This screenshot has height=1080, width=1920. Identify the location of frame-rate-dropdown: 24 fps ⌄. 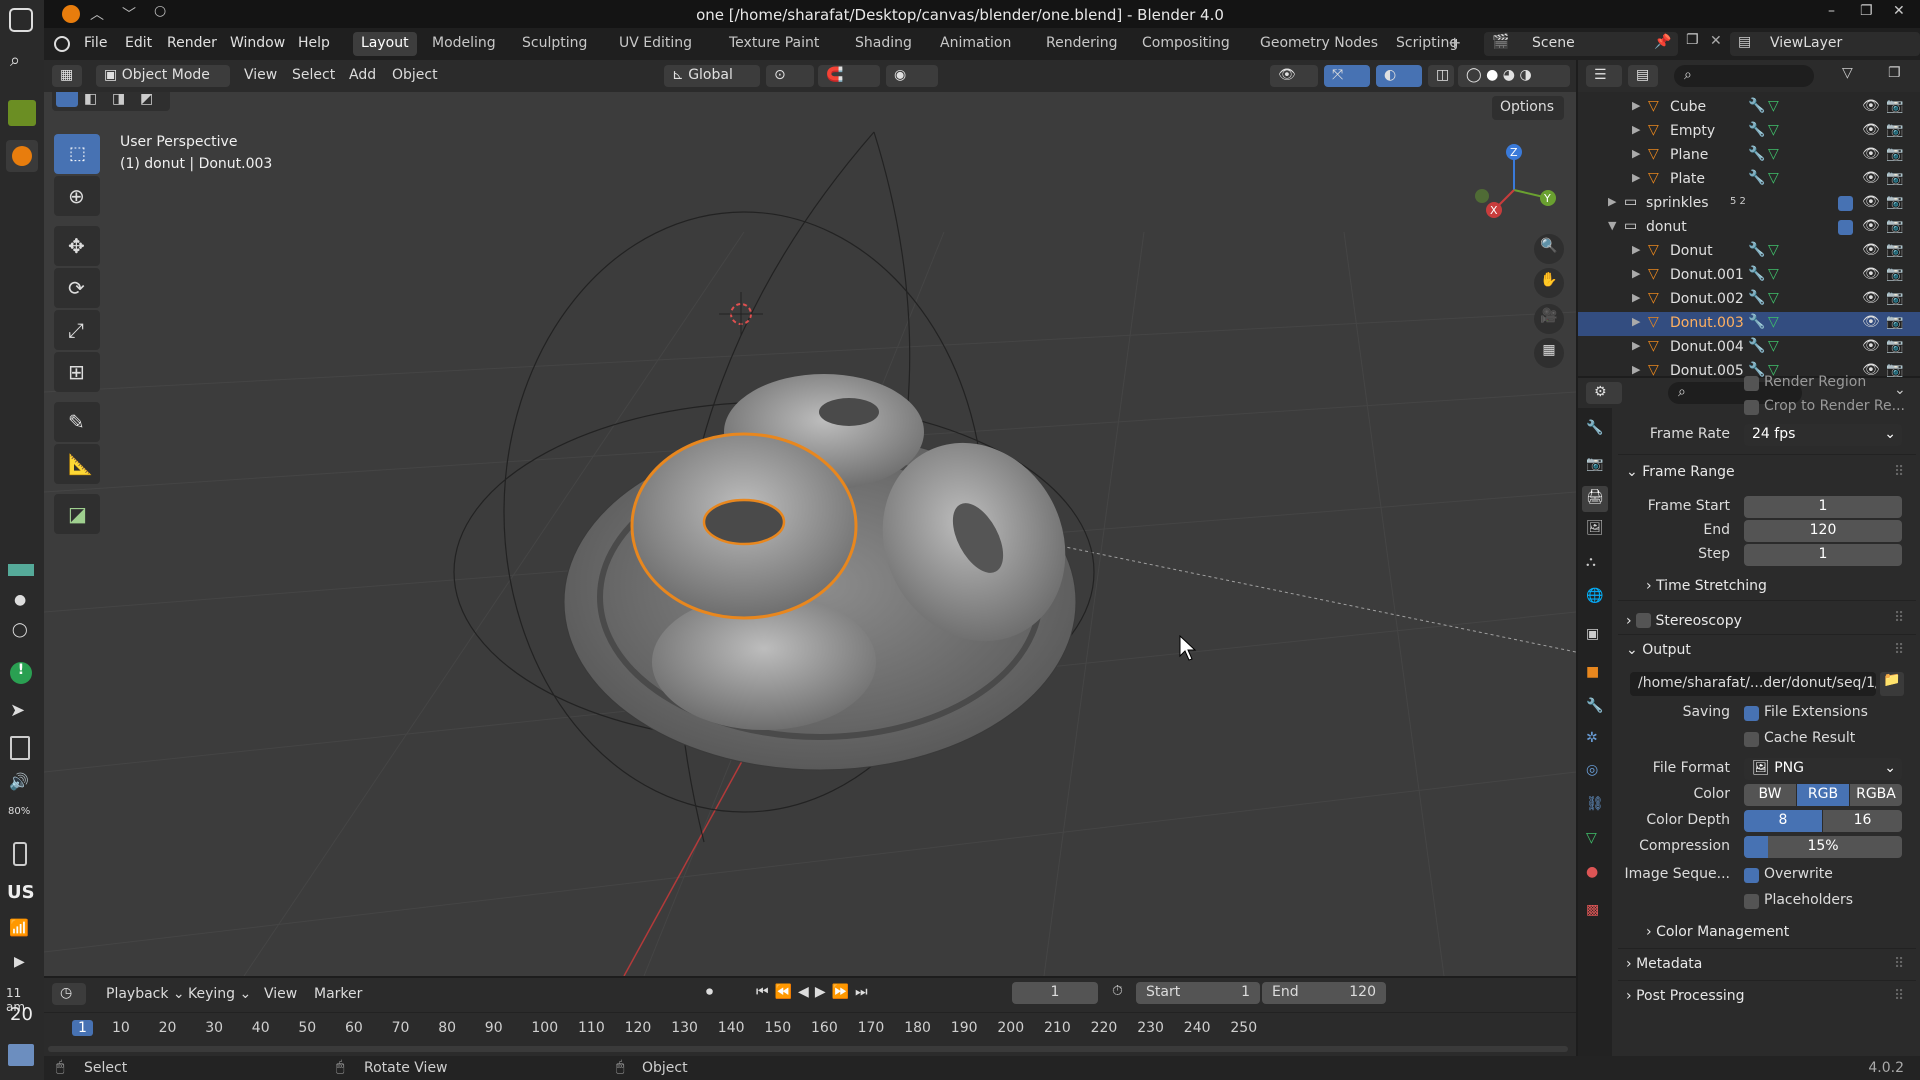
(1823, 435).